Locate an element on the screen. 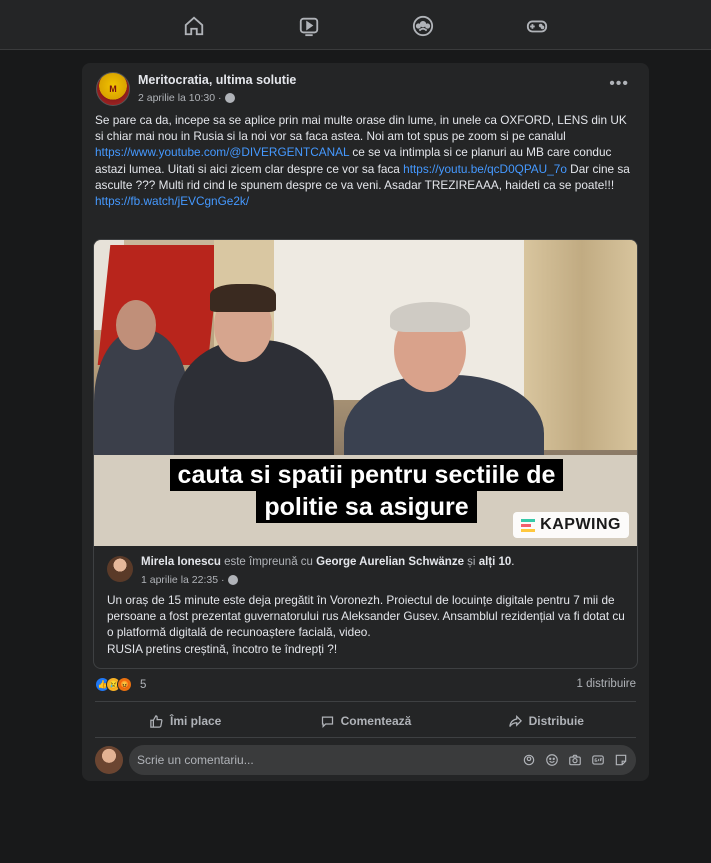 This screenshot has height=863, width=711. reaction-icons: 👍 😢 😡 is located at coordinates (113, 684).